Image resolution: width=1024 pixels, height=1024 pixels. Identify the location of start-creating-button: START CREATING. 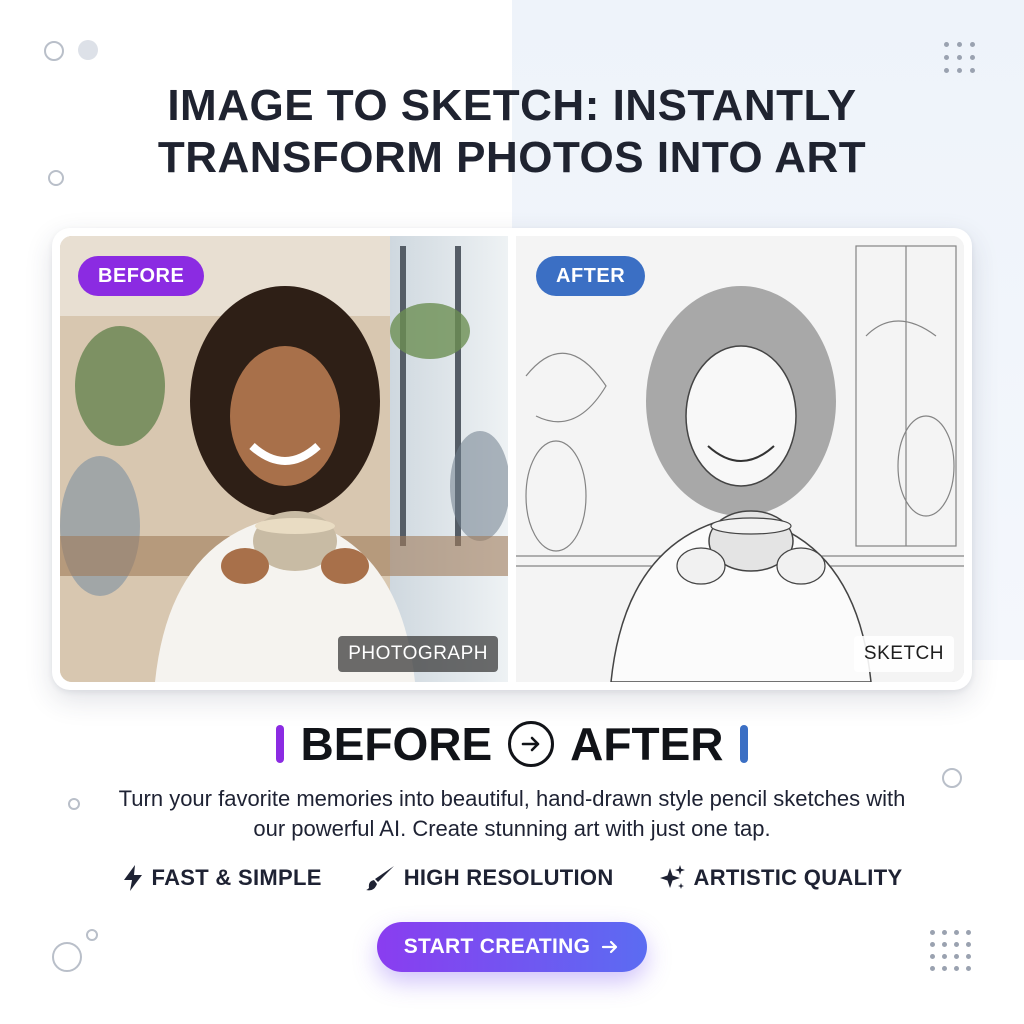
(512, 947).